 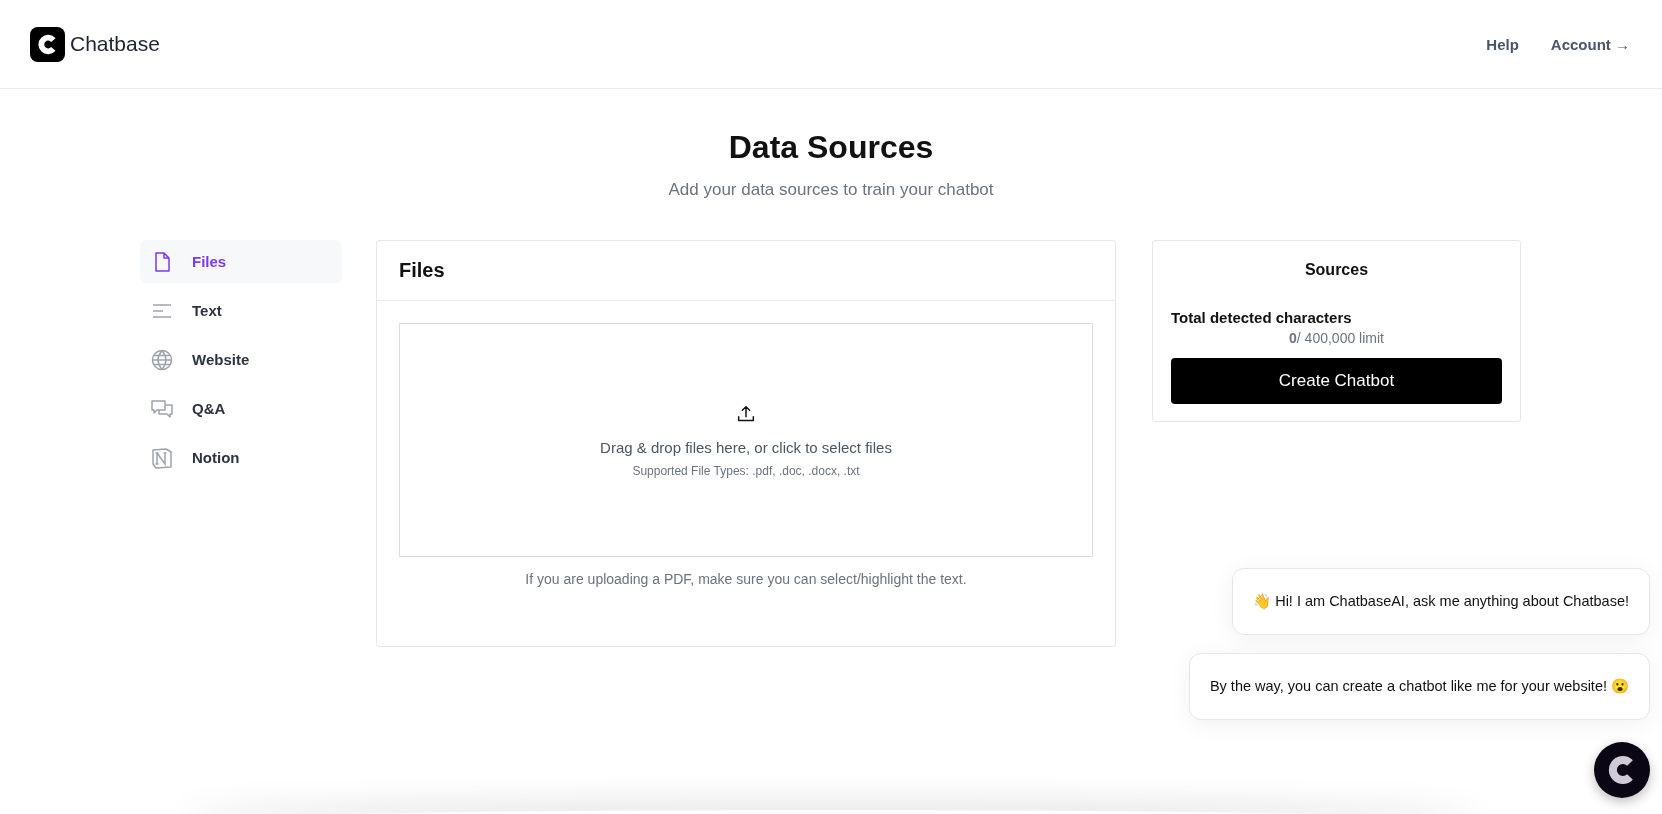 I want to click on page-subtitle: Add your data sources to train your chatbot, so click(x=831, y=190).